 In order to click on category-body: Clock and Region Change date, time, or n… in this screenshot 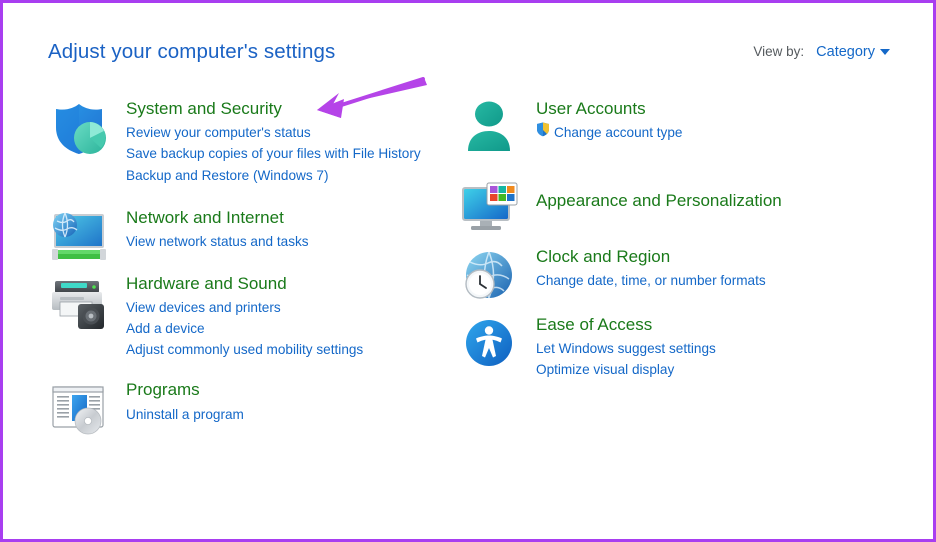, I will do `click(712, 269)`.